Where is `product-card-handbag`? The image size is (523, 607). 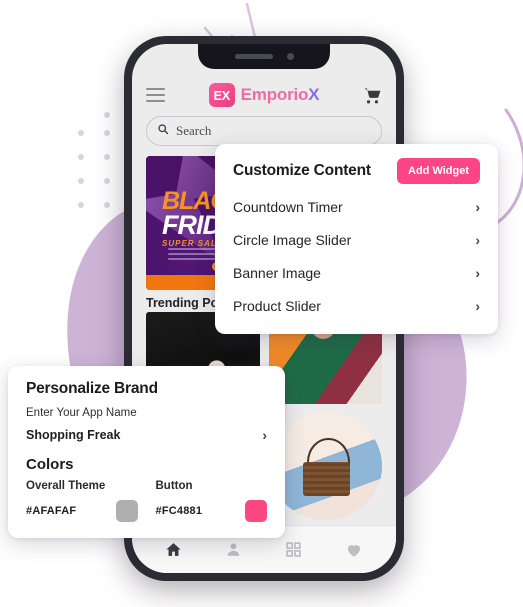 product-card-handbag is located at coordinates (325, 466).